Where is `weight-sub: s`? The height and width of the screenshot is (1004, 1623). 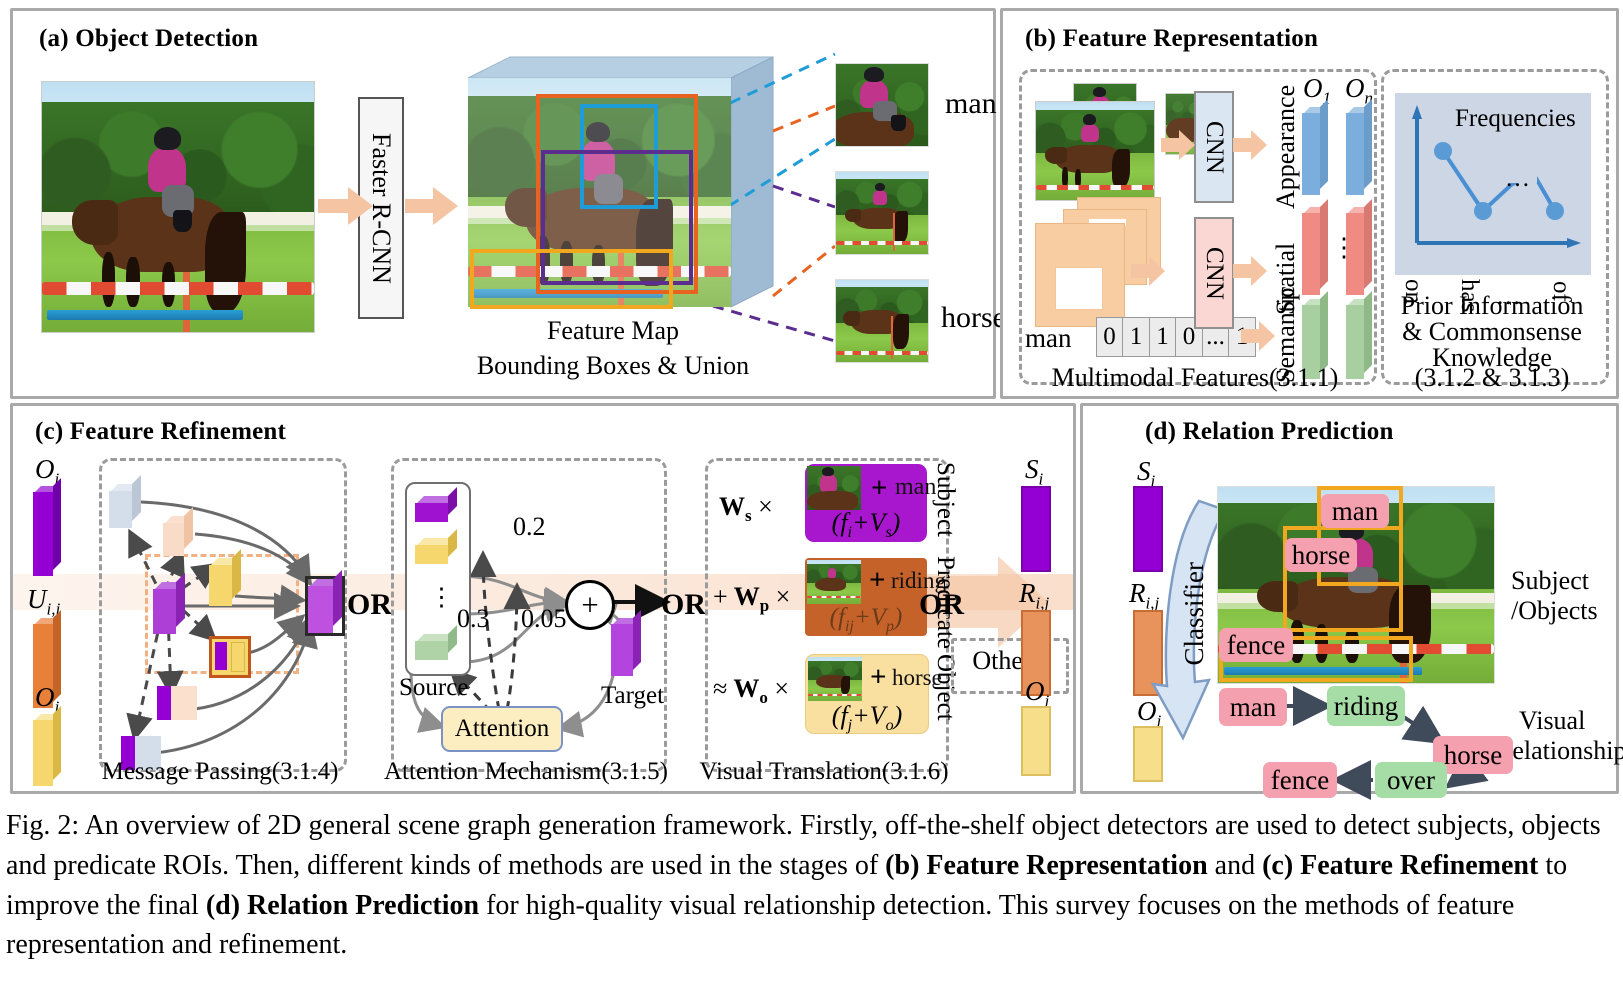
weight-sub: s is located at coordinates (748, 516).